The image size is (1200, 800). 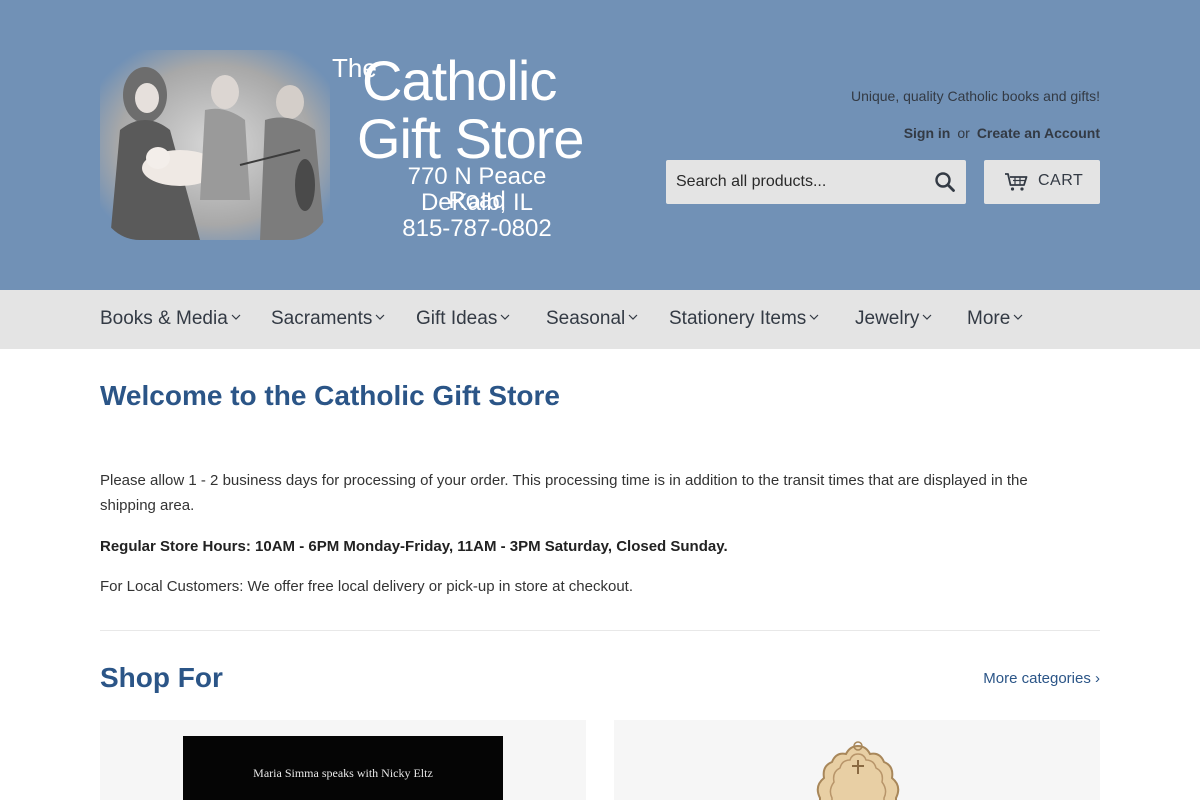 I want to click on cart-label: Cart, so click(x=1061, y=180).